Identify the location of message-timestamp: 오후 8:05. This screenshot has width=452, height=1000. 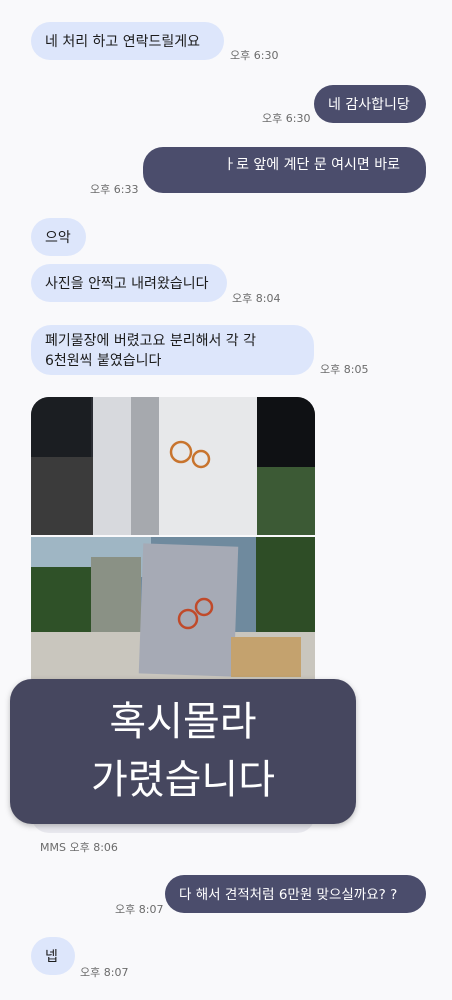
(344, 369).